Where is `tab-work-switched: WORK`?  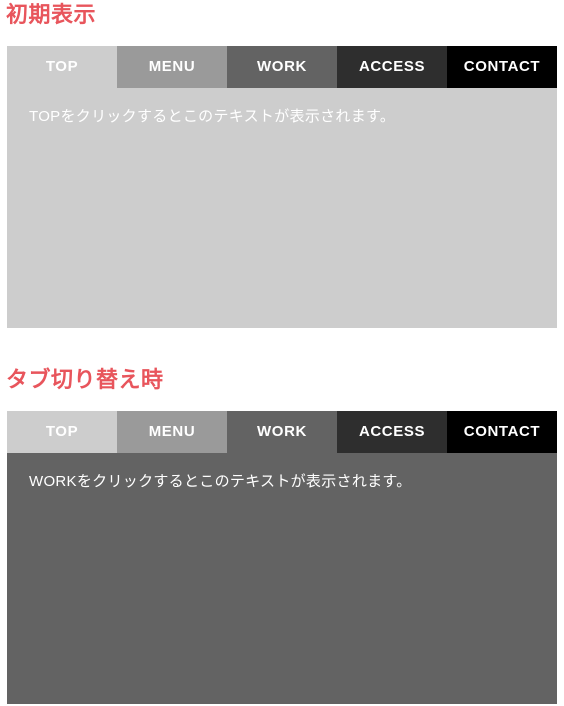
tab-work-switched: WORK is located at coordinates (282, 432).